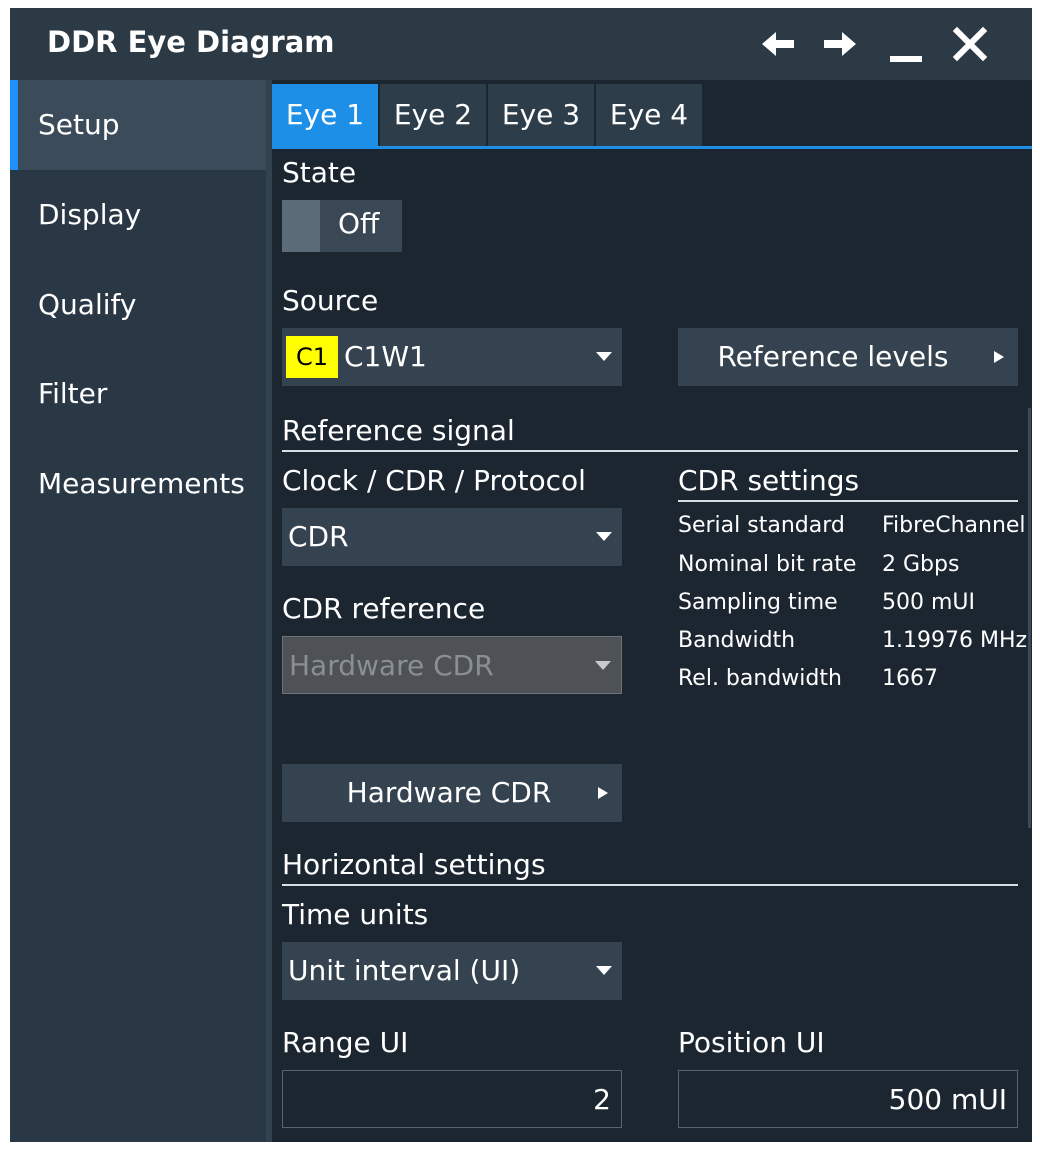 The height and width of the screenshot is (1156, 1040). What do you see at coordinates (414, 864) in the screenshot?
I see `horizontal-settings-title: Horizontal settings` at bounding box center [414, 864].